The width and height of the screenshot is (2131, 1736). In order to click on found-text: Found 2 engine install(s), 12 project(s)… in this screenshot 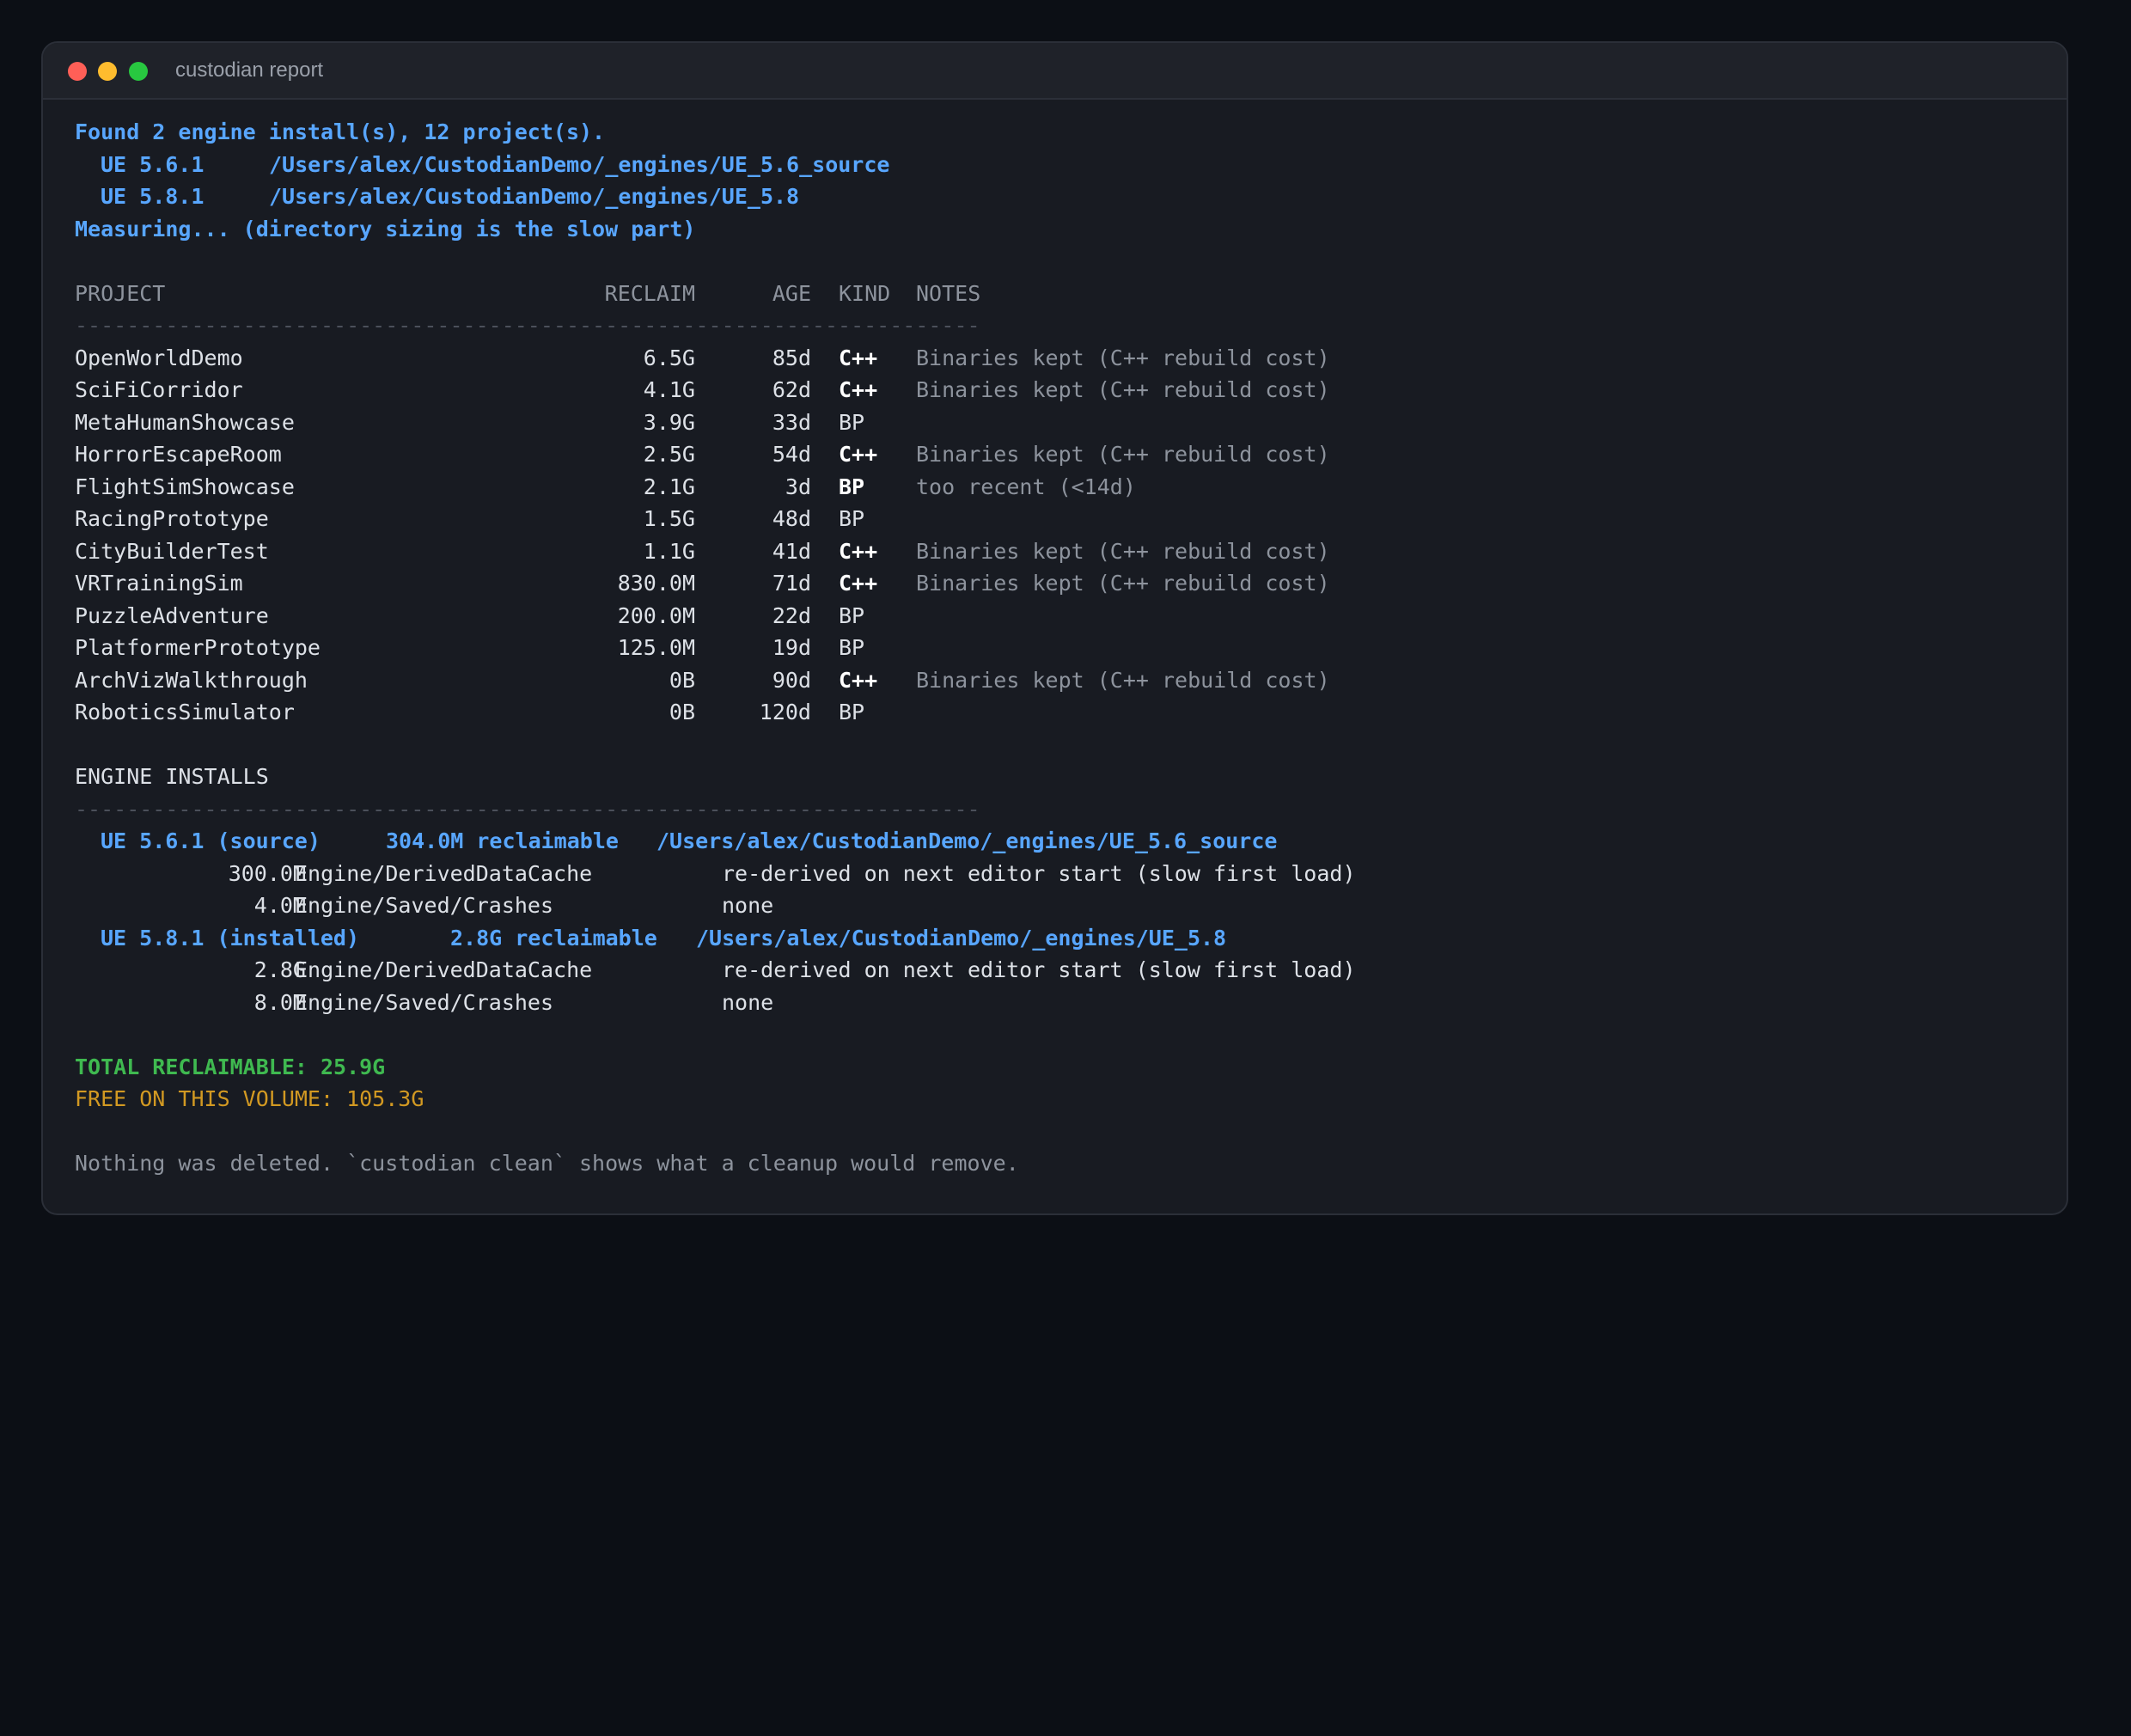, I will do `click(340, 131)`.